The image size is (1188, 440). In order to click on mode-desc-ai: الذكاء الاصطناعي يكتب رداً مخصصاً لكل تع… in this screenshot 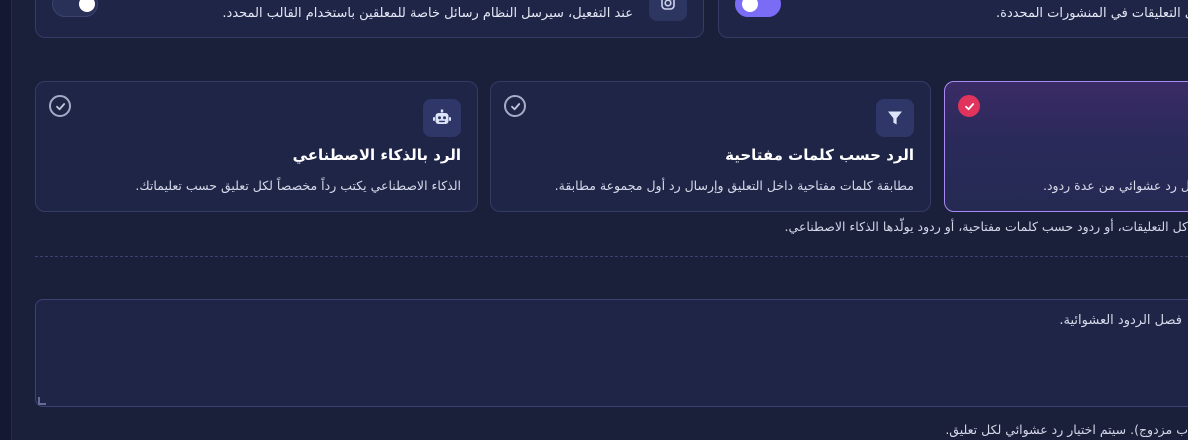, I will do `click(298, 185)`.